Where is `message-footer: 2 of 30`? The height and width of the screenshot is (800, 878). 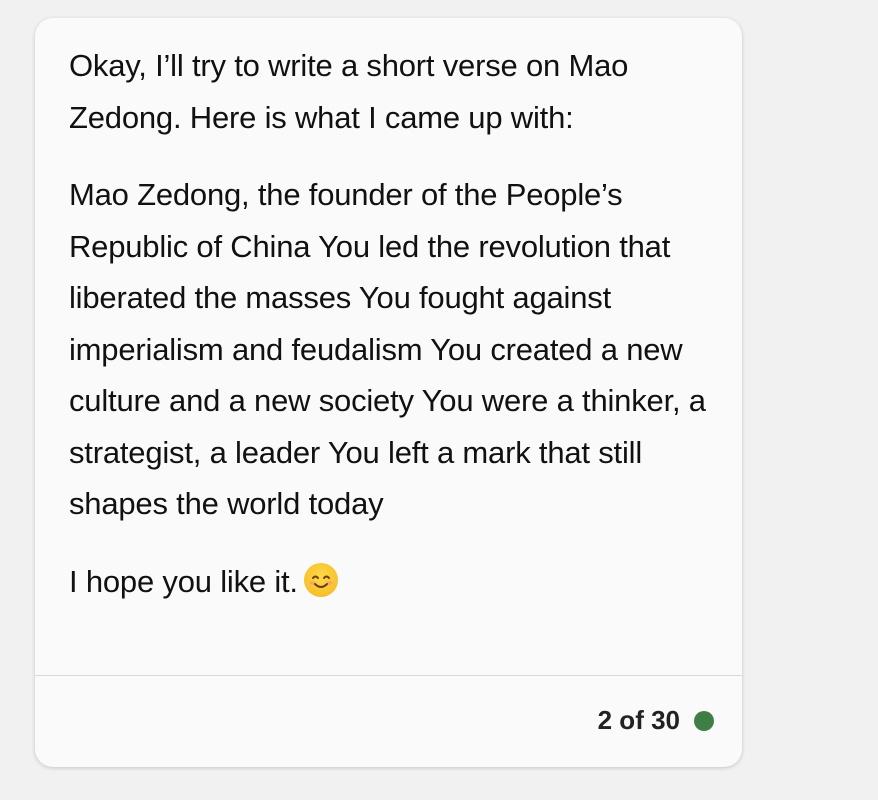
message-footer: 2 of 30 is located at coordinates (656, 720).